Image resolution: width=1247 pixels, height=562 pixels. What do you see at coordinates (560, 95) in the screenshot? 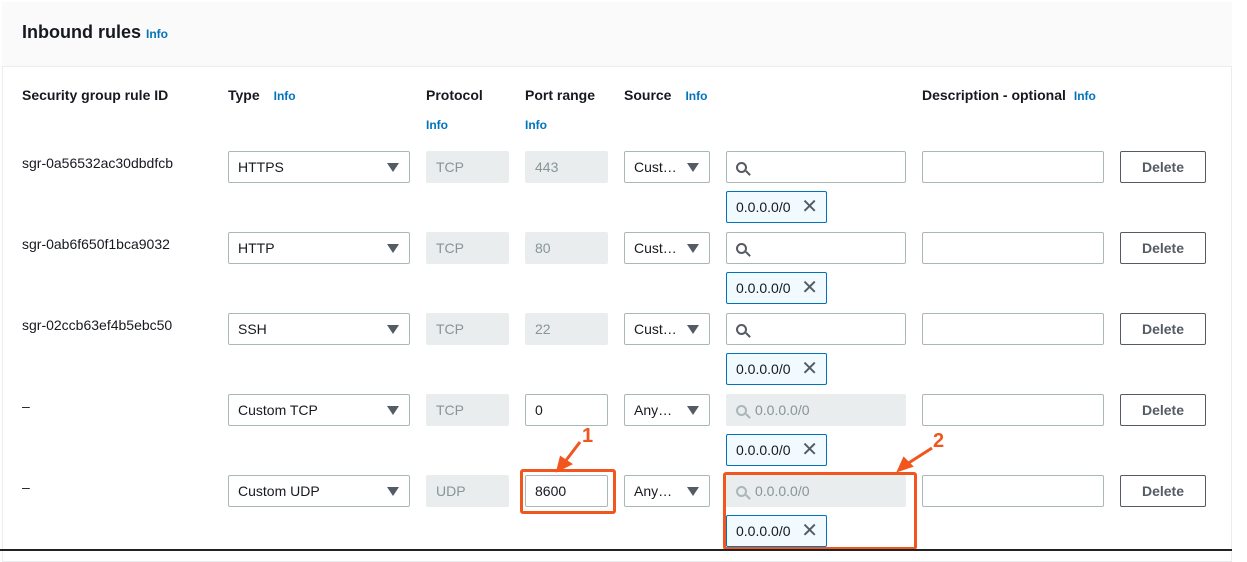
I see `col-port-range: Port range` at bounding box center [560, 95].